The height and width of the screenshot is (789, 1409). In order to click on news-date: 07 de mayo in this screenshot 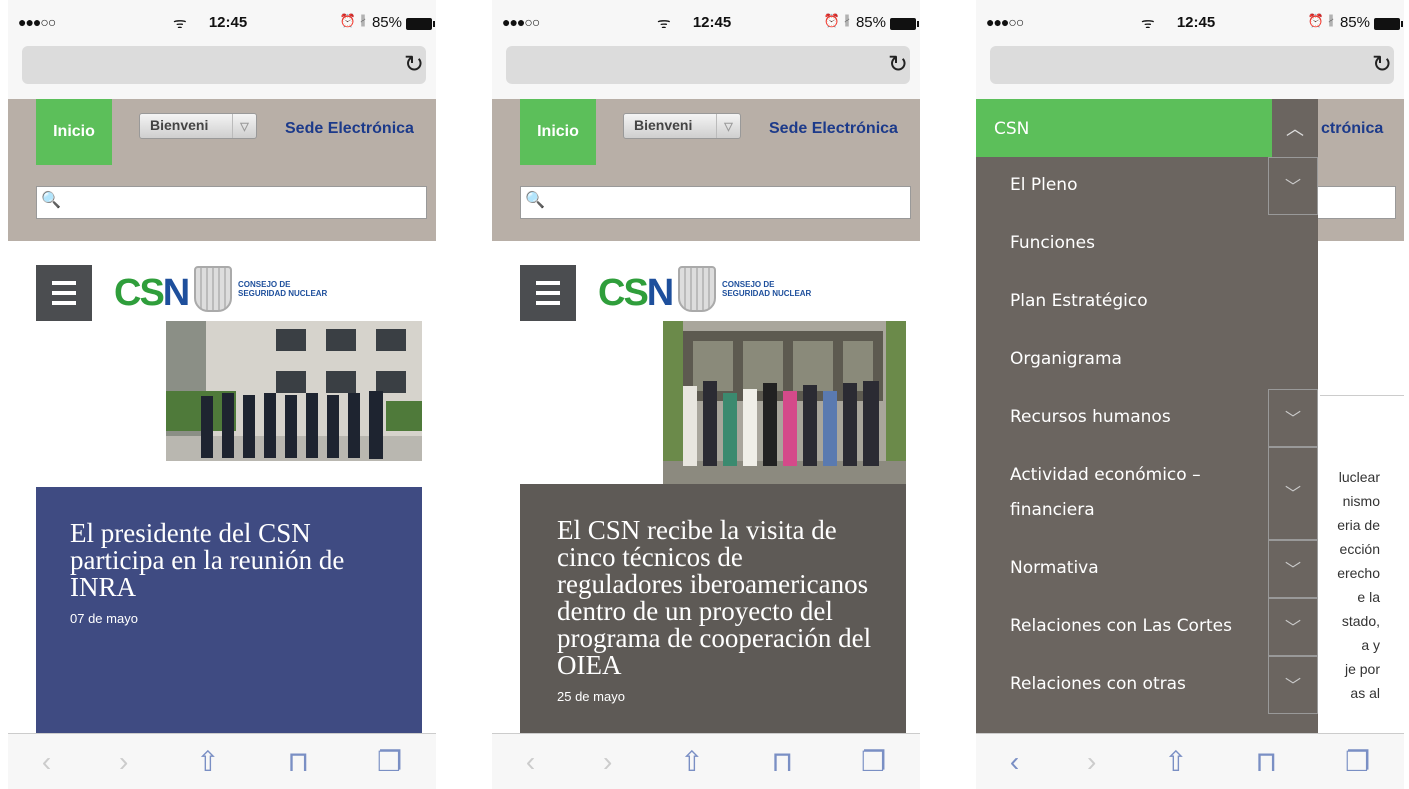, I will do `click(104, 618)`.